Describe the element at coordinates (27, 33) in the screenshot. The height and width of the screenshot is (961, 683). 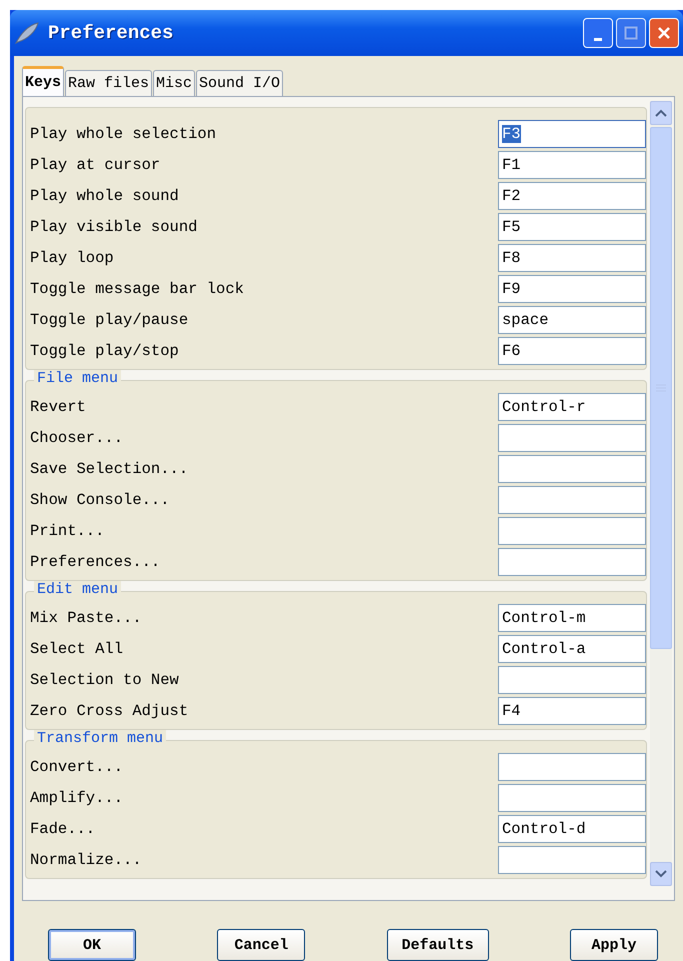
I see `feather-icon` at that location.